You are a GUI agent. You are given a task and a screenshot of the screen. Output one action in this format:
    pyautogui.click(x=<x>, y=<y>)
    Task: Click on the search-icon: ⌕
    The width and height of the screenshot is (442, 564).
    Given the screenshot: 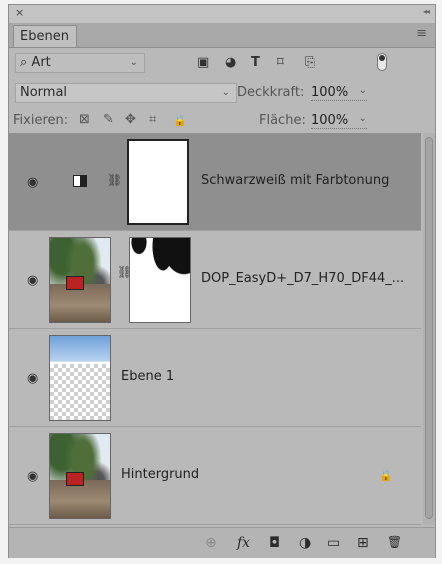 What is the action you would take?
    pyautogui.click(x=24, y=62)
    